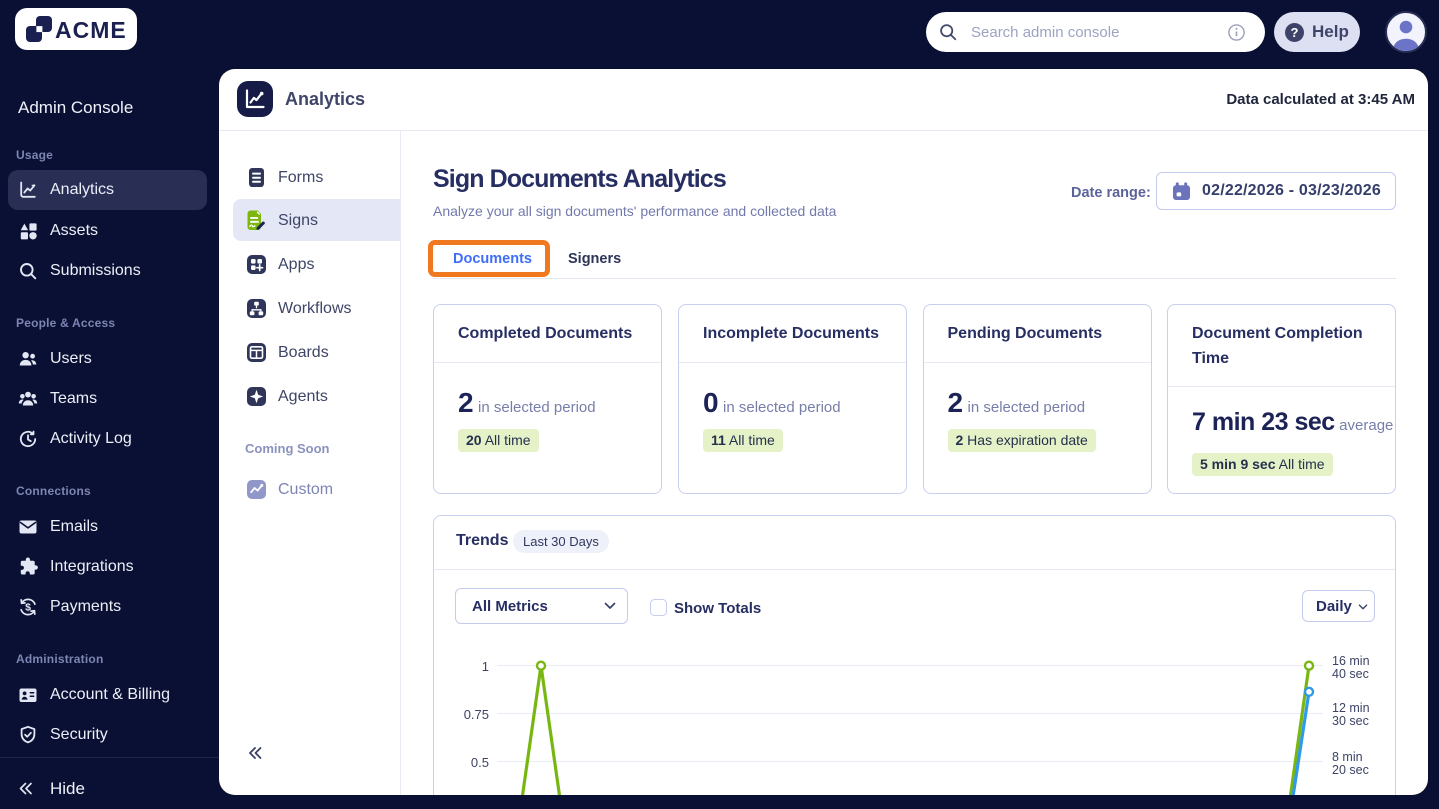 This screenshot has width=1439, height=809. What do you see at coordinates (91, 30) in the screenshot?
I see `svg-text: ACME` at bounding box center [91, 30].